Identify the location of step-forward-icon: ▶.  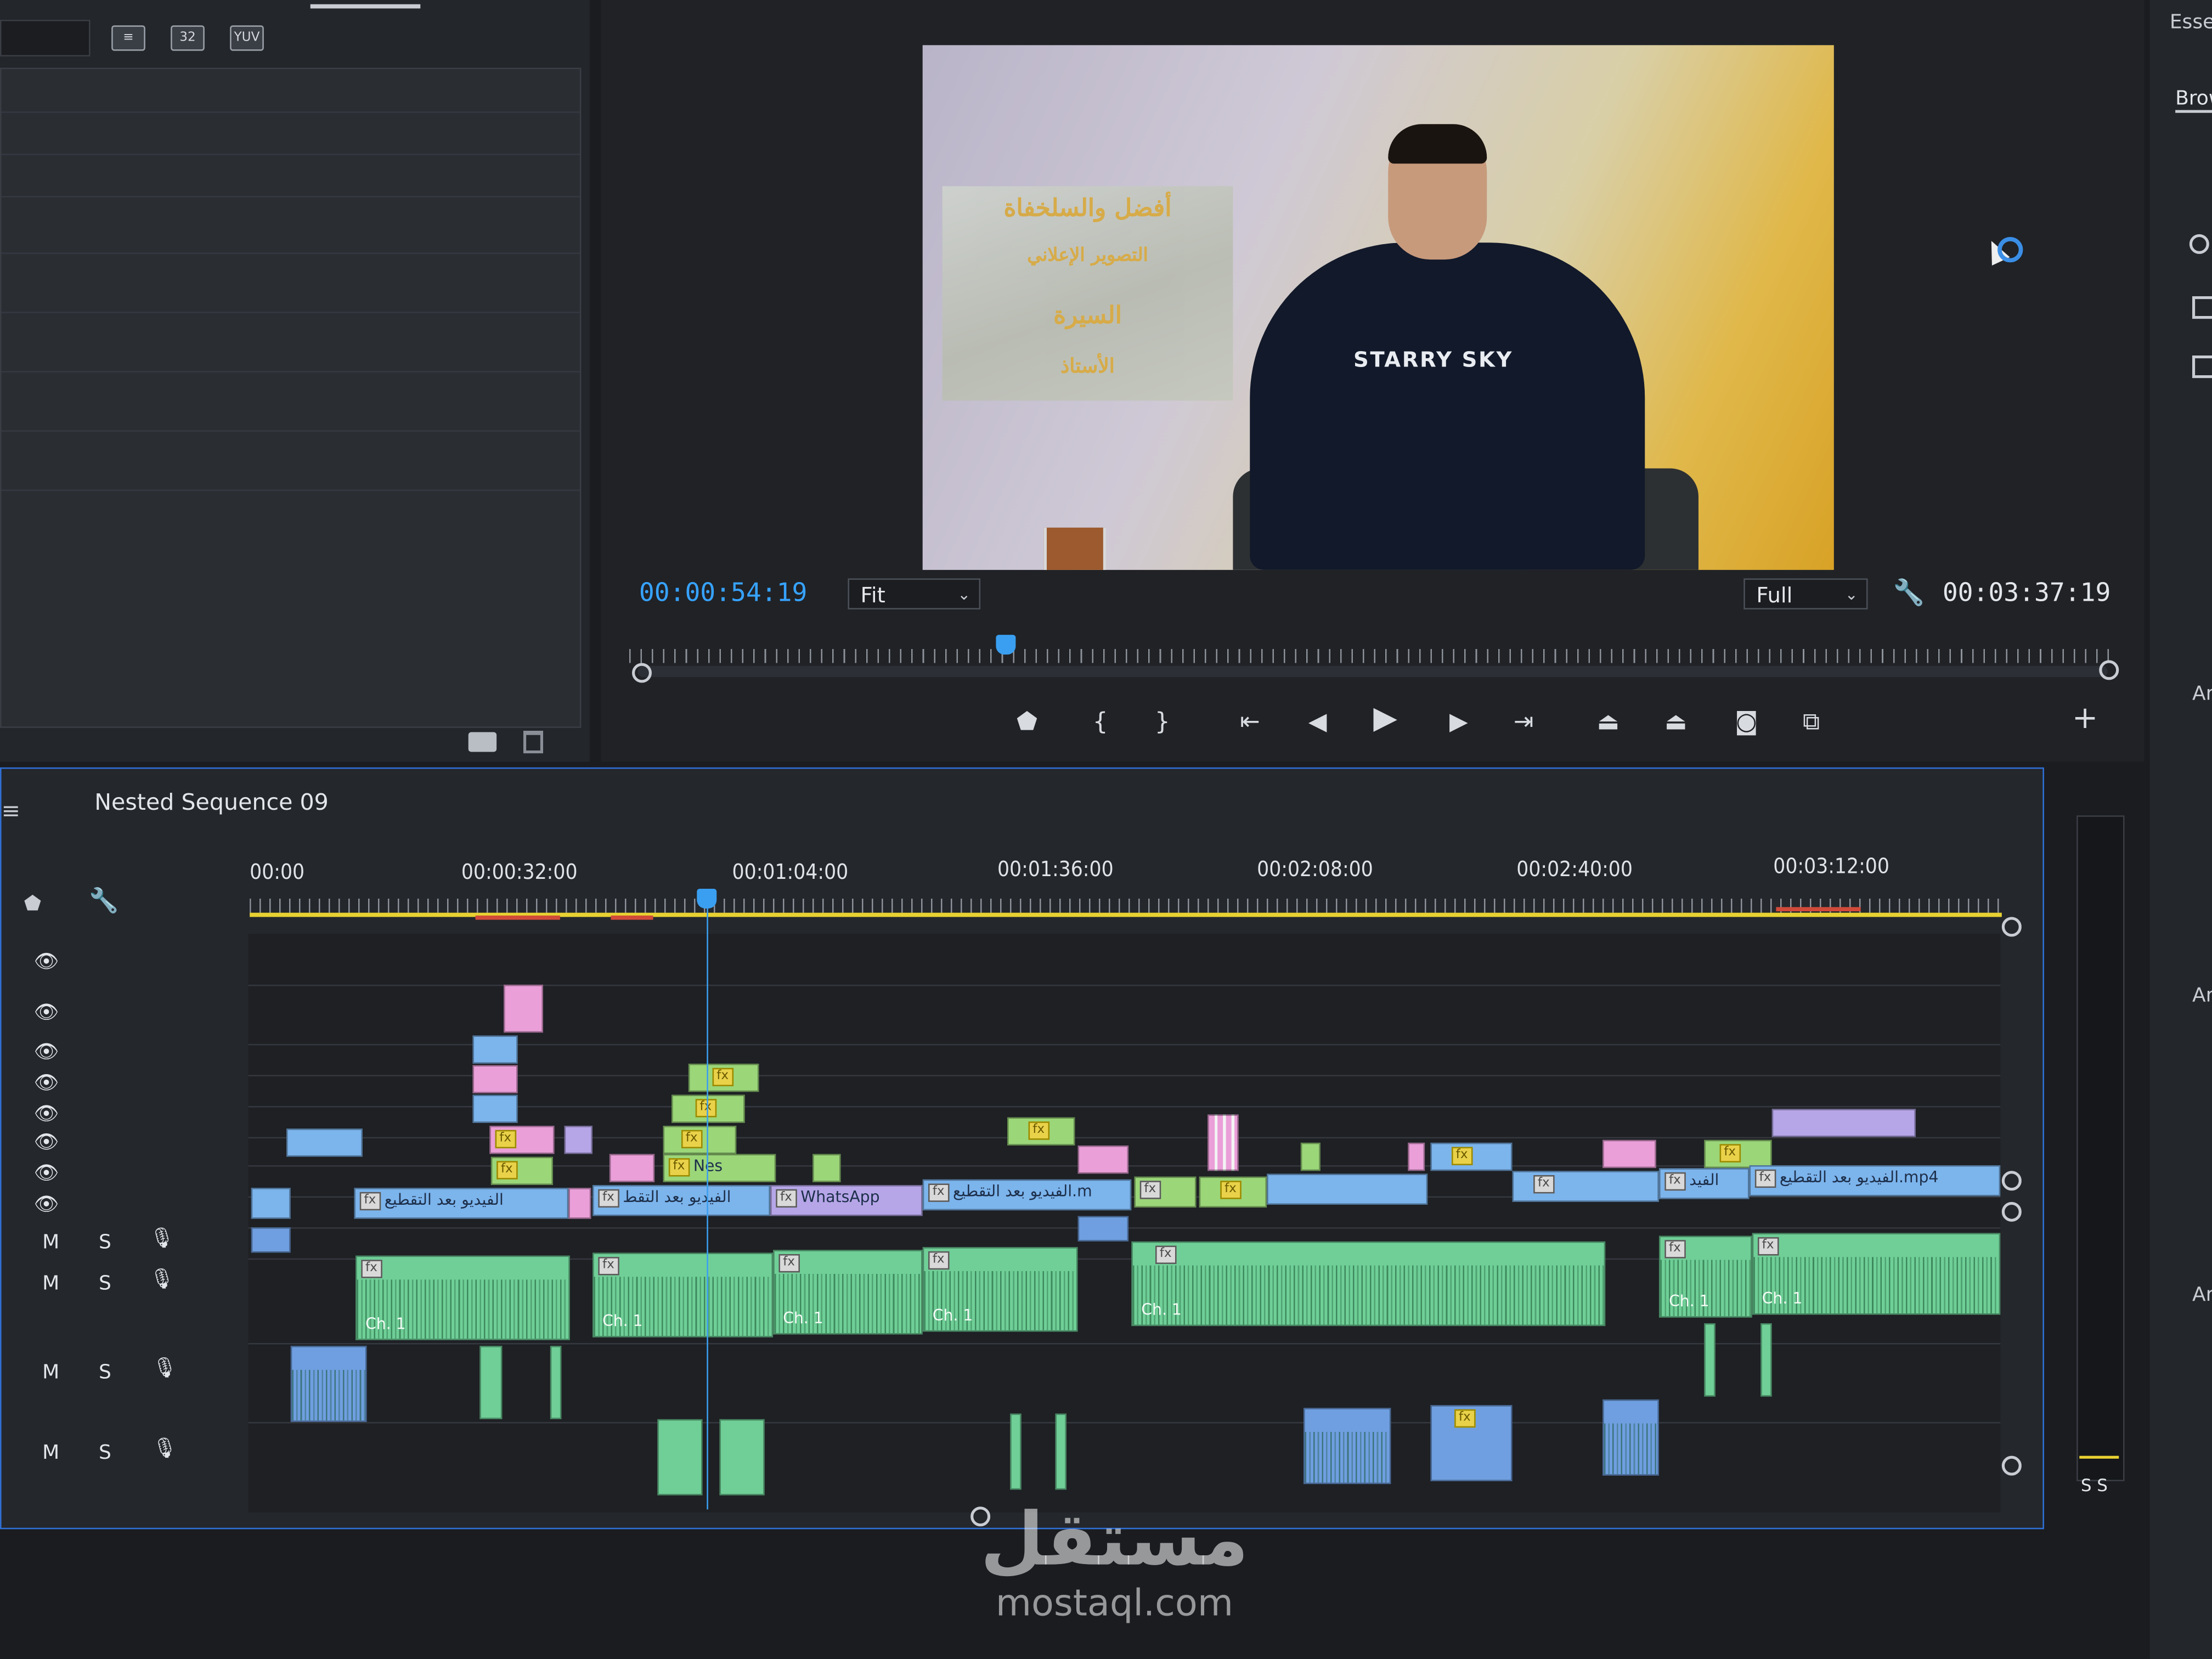
(1459, 723).